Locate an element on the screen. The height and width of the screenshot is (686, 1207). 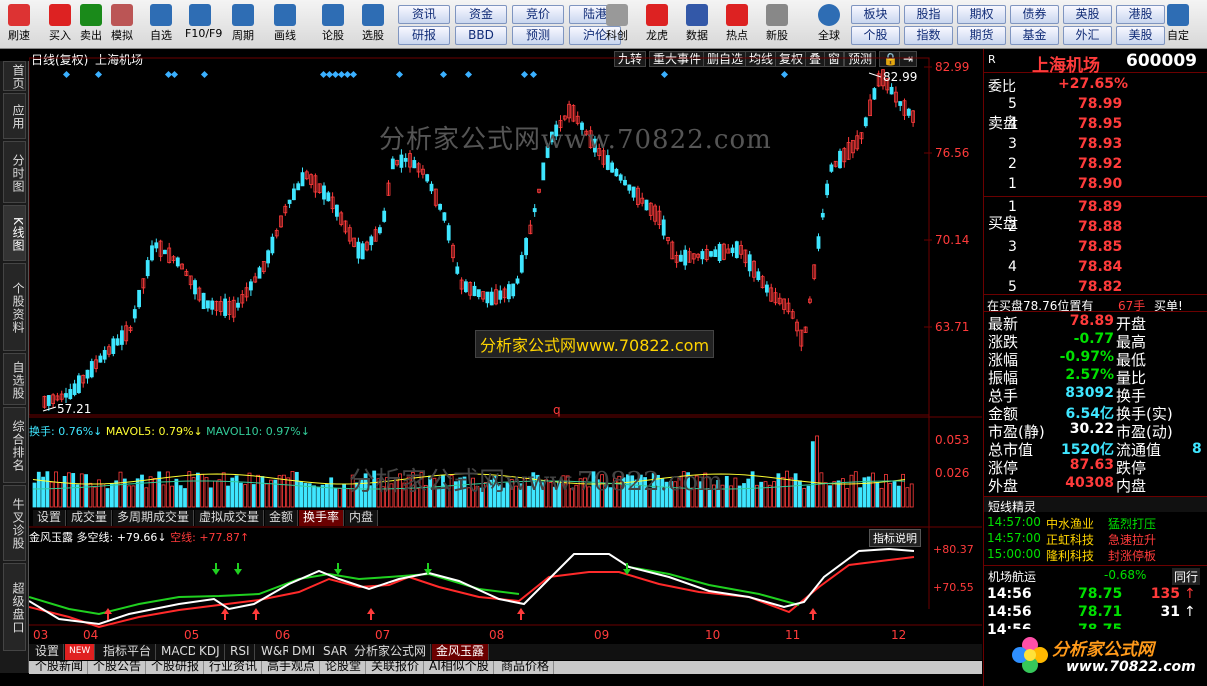
stat-row: 涨跌 -0.77 最高 is located at coordinates (1095, 341).